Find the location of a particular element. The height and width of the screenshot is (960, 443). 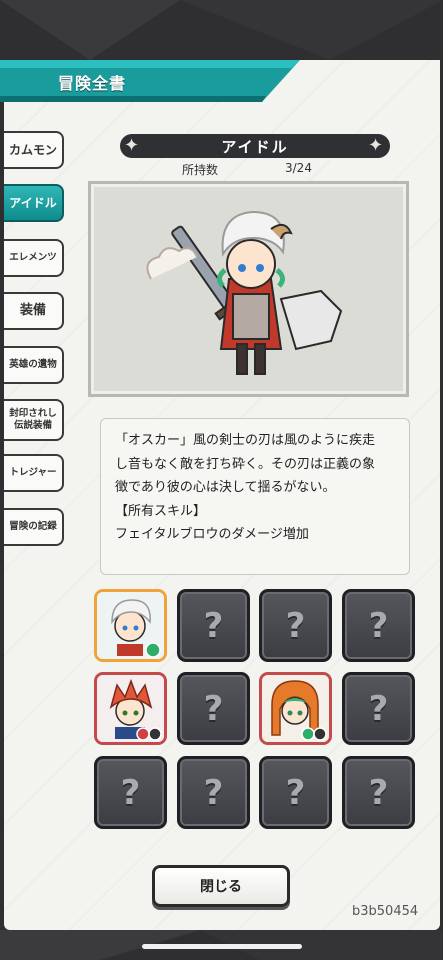

sidebar-item-label: 英雄の遺物 is located at coordinates (33, 365).